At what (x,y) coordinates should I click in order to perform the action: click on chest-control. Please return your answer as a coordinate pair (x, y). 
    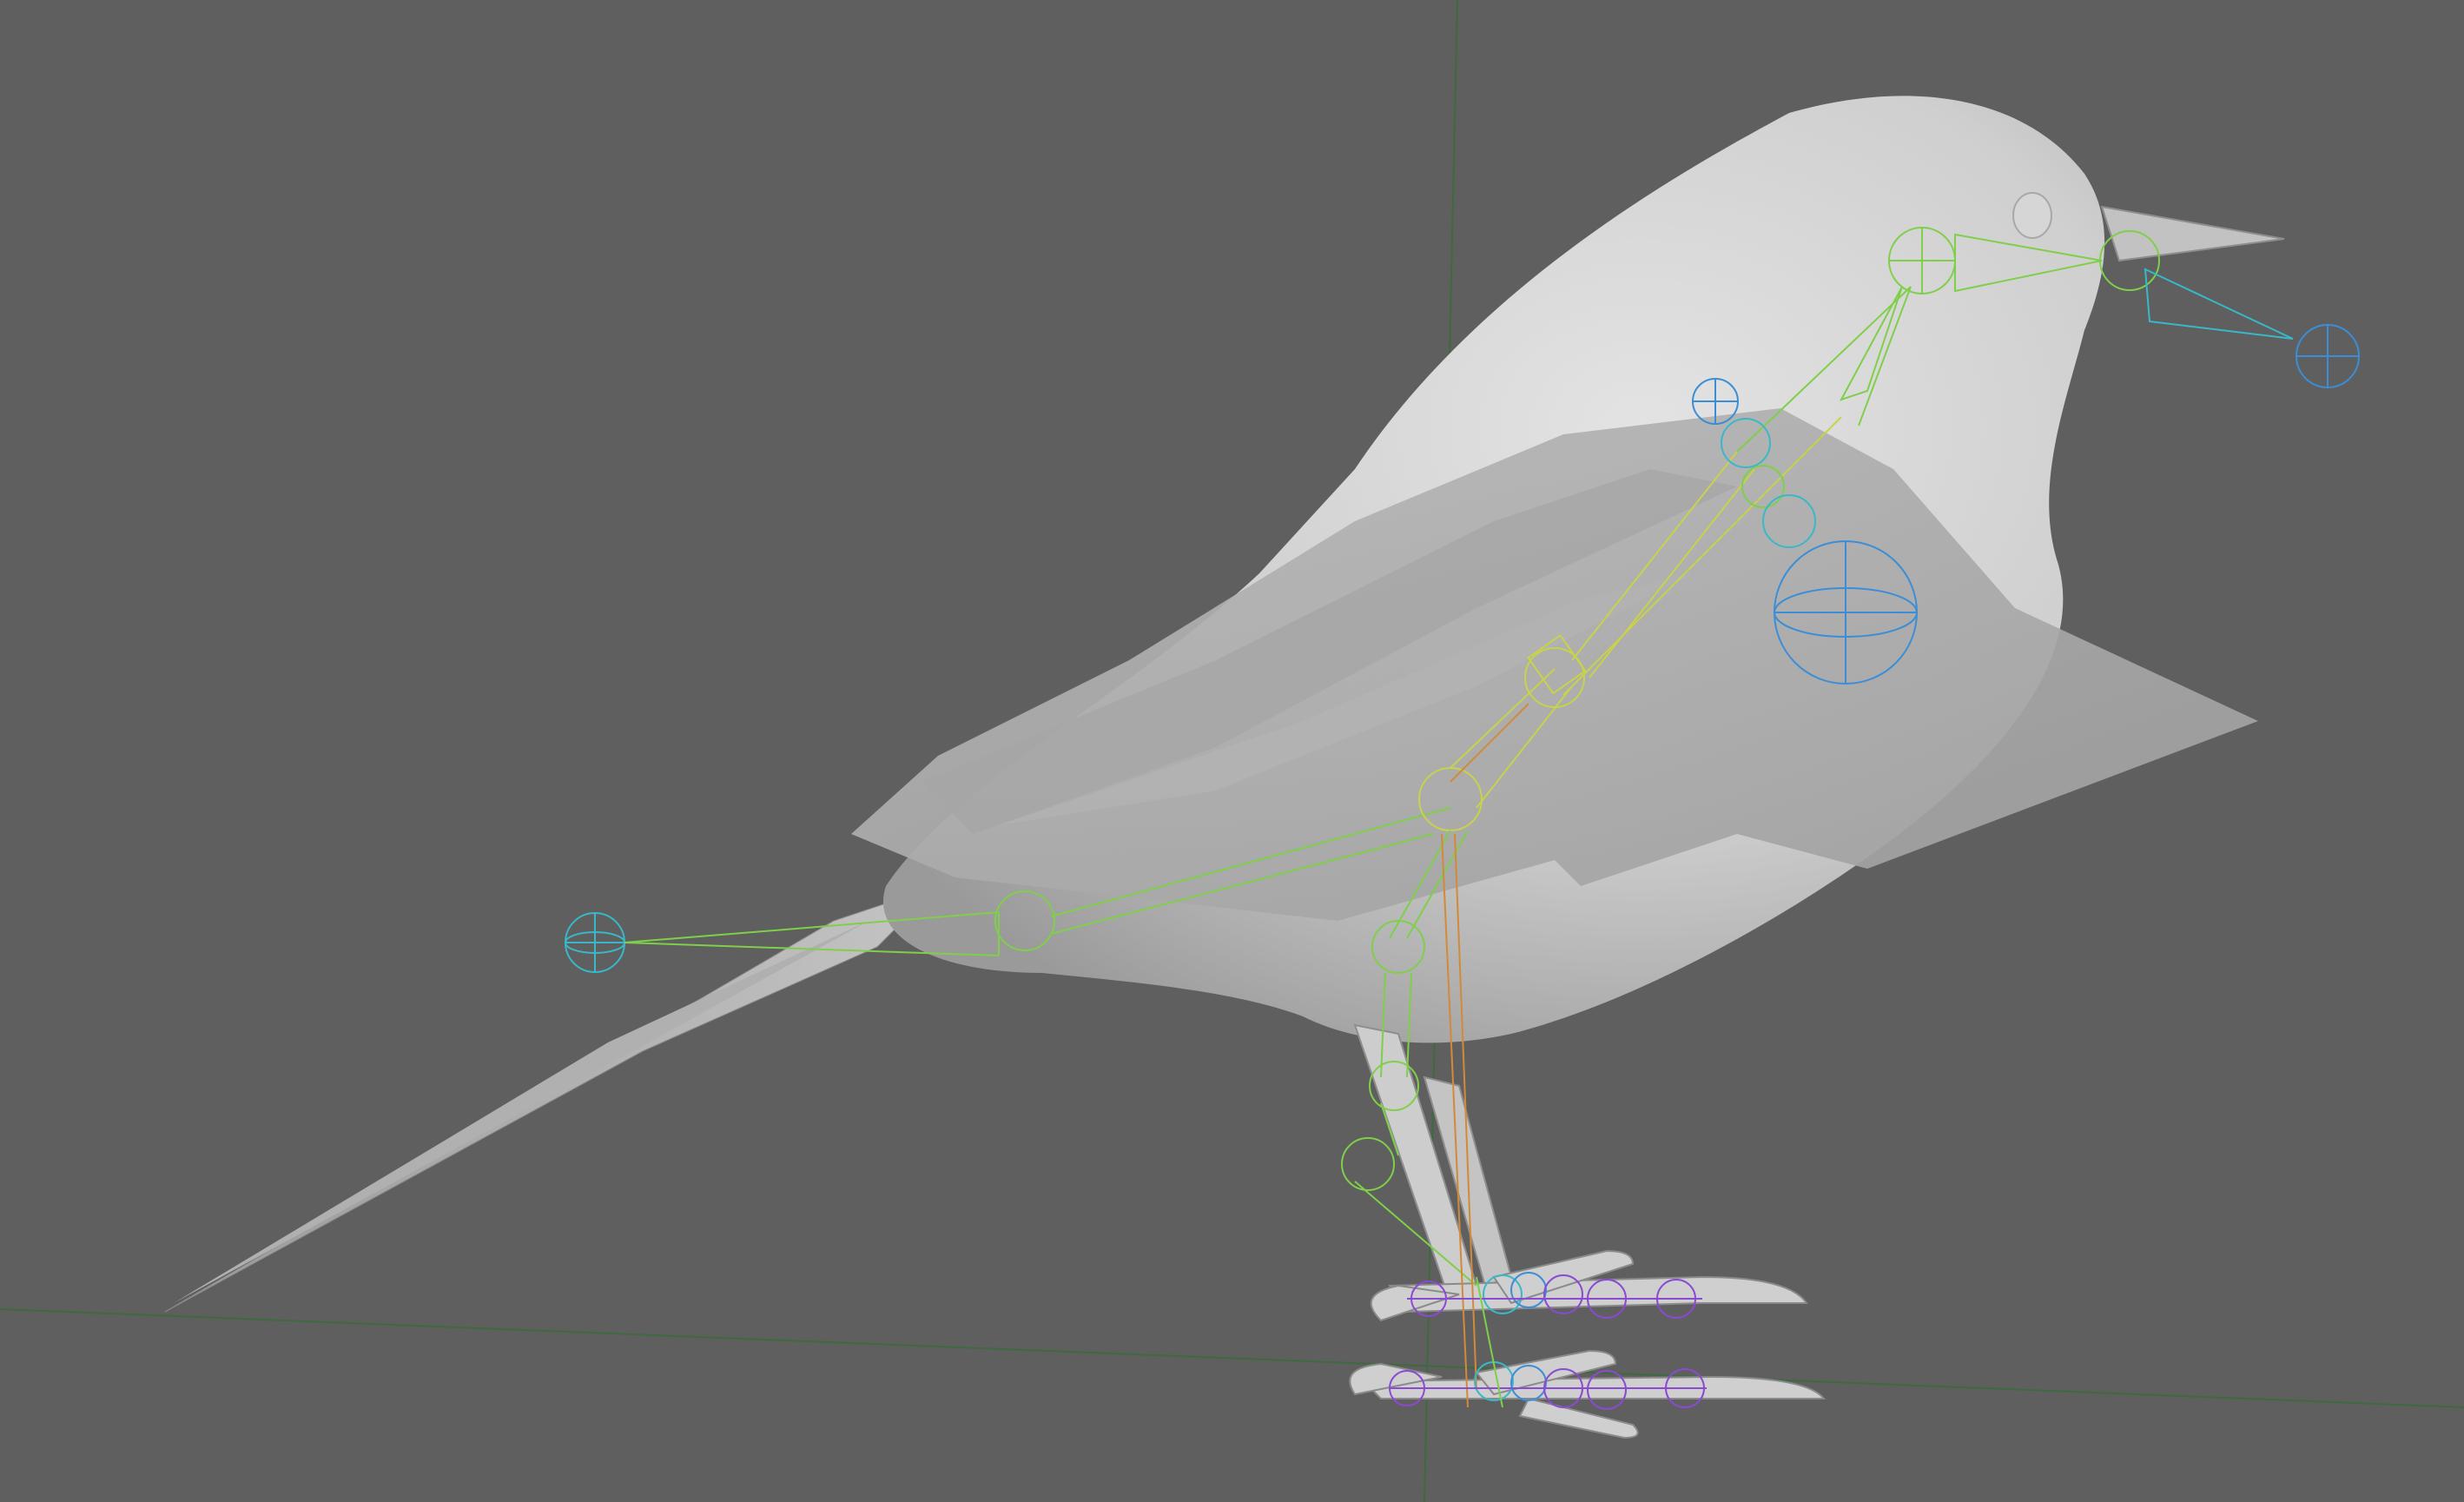
    Looking at the image, I should click on (1846, 613).